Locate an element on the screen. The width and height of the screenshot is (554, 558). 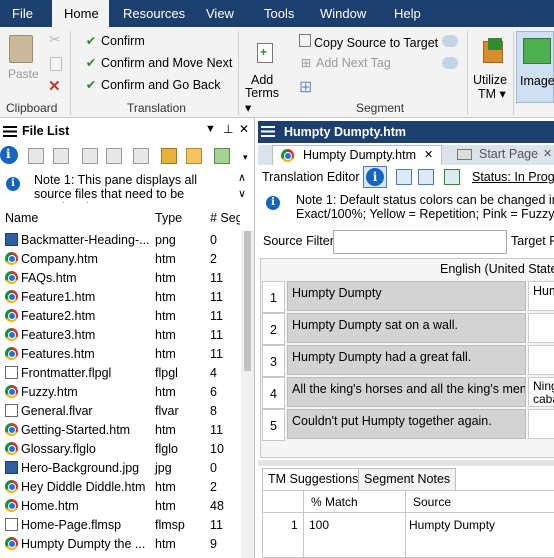
segment-row: 1 Humpty Dumpty Hum is located at coordinates (408, 297).